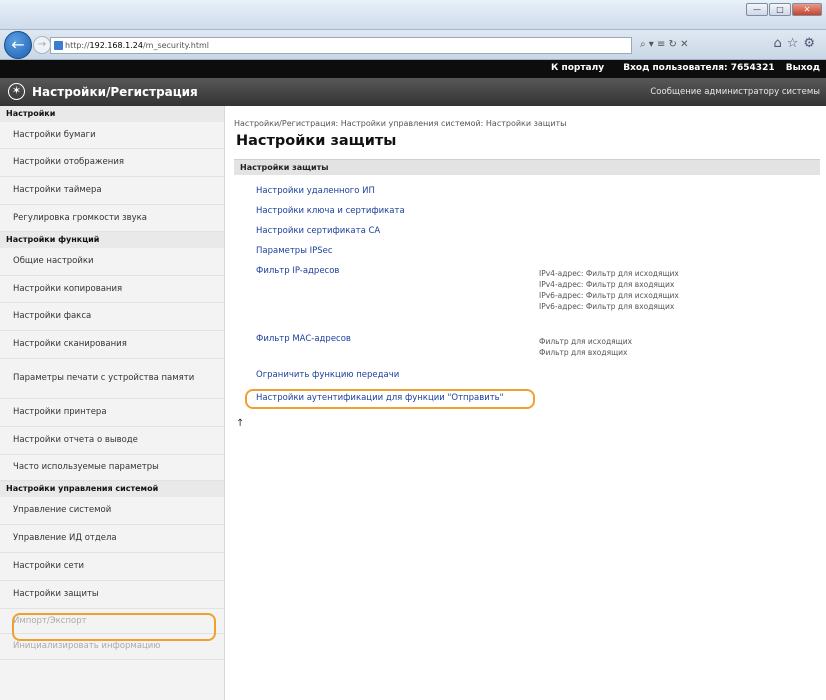 This screenshot has width=826, height=700. What do you see at coordinates (112, 240) in the screenshot?
I see `sidebar-group-heading: Настройки функций` at bounding box center [112, 240].